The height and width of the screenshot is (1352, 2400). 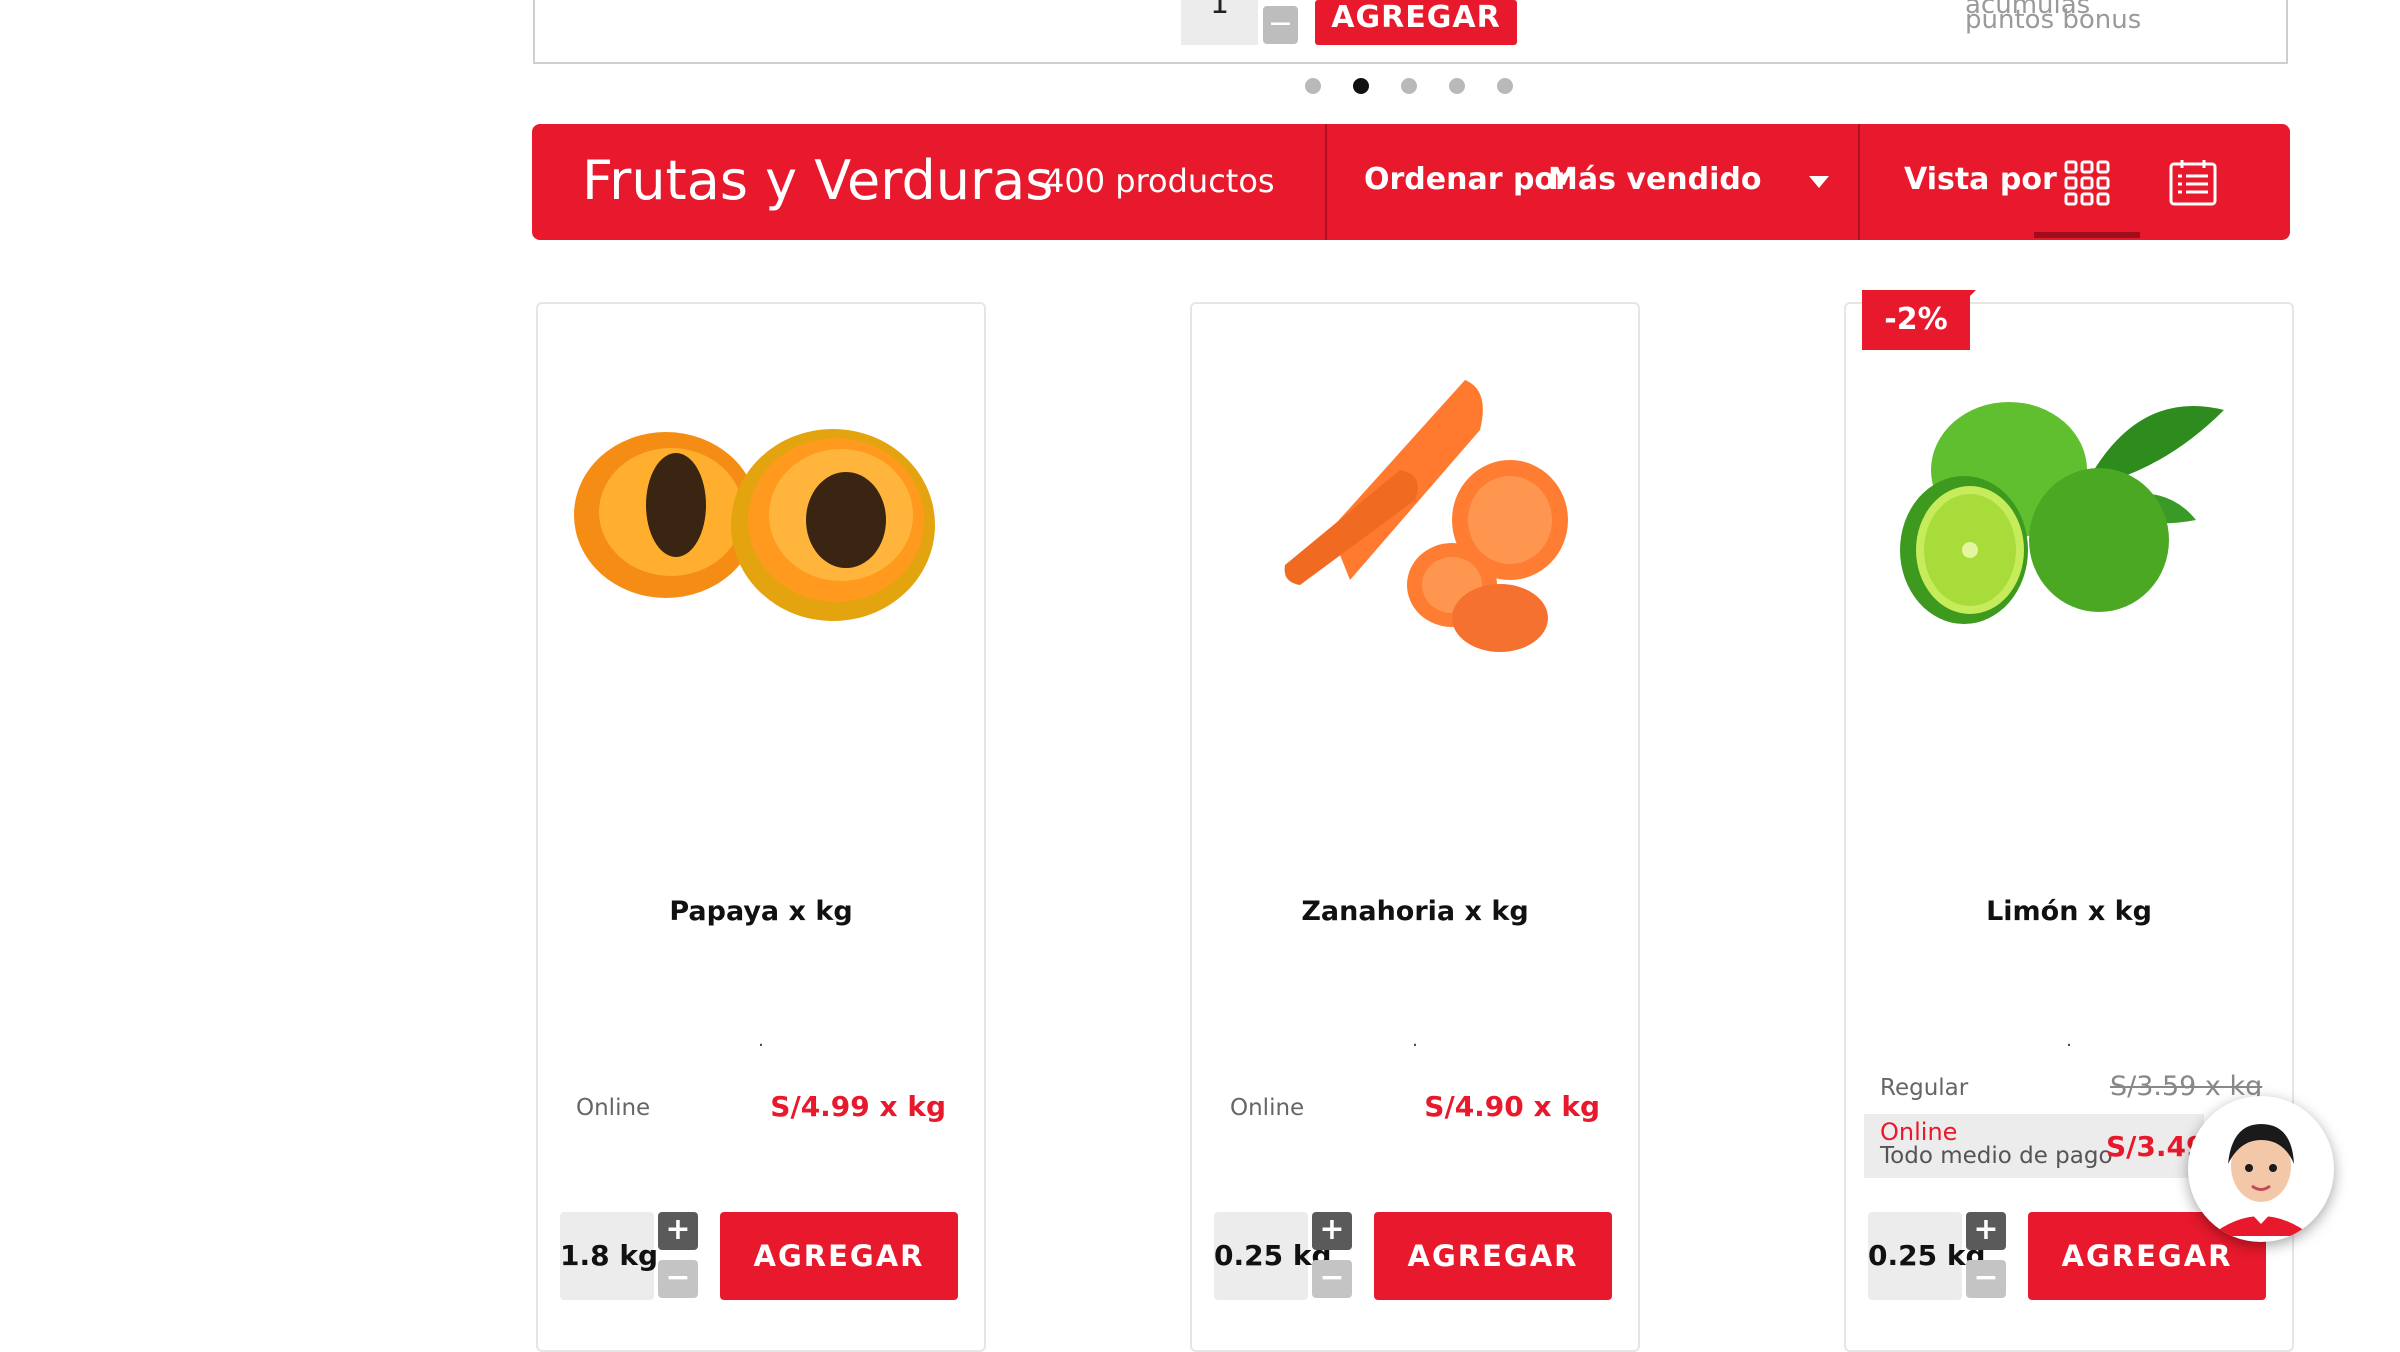 I want to click on product-name: Zanahoria x kg, so click(x=1415, y=911).